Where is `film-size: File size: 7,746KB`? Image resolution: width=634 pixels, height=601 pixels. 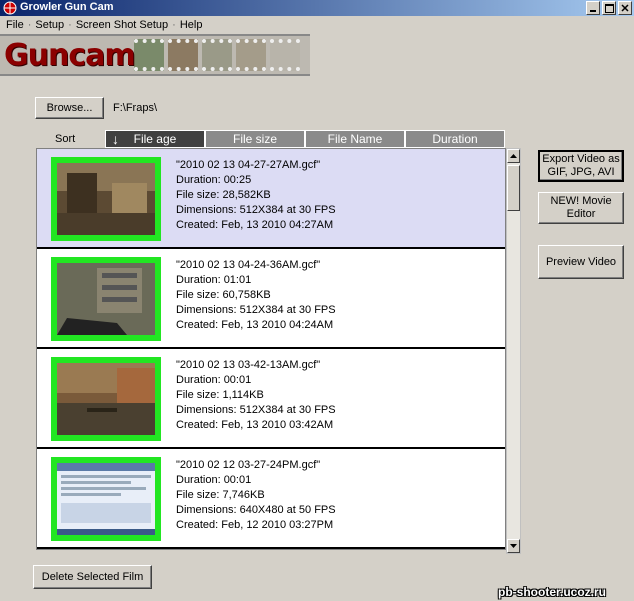 film-size: File size: 7,746KB is located at coordinates (220, 495).